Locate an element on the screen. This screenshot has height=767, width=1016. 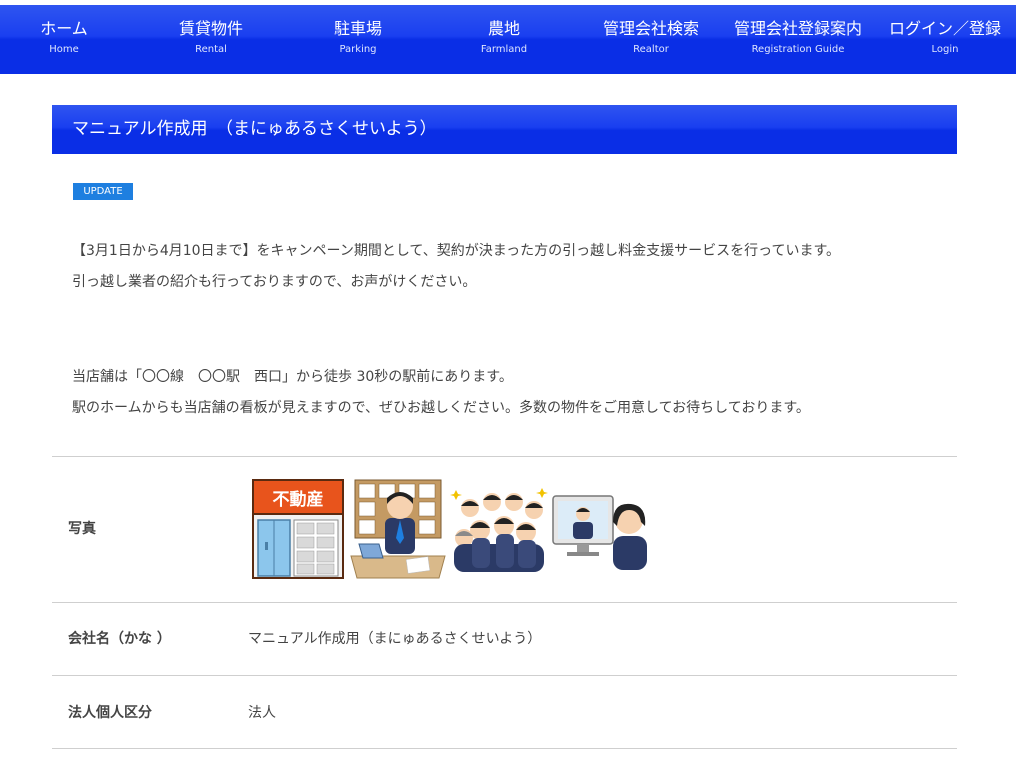
team-members is located at coordinates (499, 532).